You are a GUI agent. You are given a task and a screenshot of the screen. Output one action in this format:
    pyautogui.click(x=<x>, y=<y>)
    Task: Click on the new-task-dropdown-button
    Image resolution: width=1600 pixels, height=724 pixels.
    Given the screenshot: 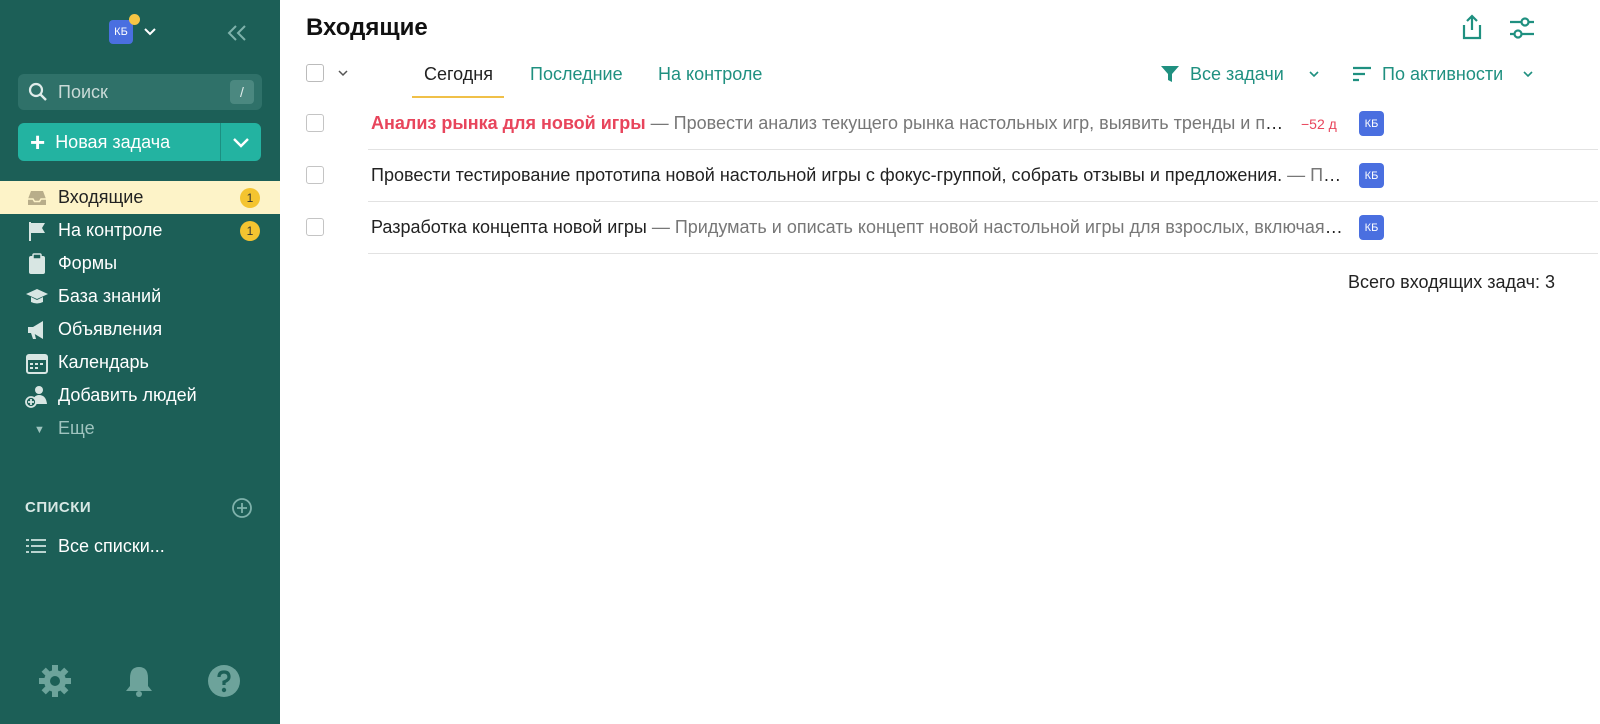 What is the action you would take?
    pyautogui.click(x=241, y=142)
    